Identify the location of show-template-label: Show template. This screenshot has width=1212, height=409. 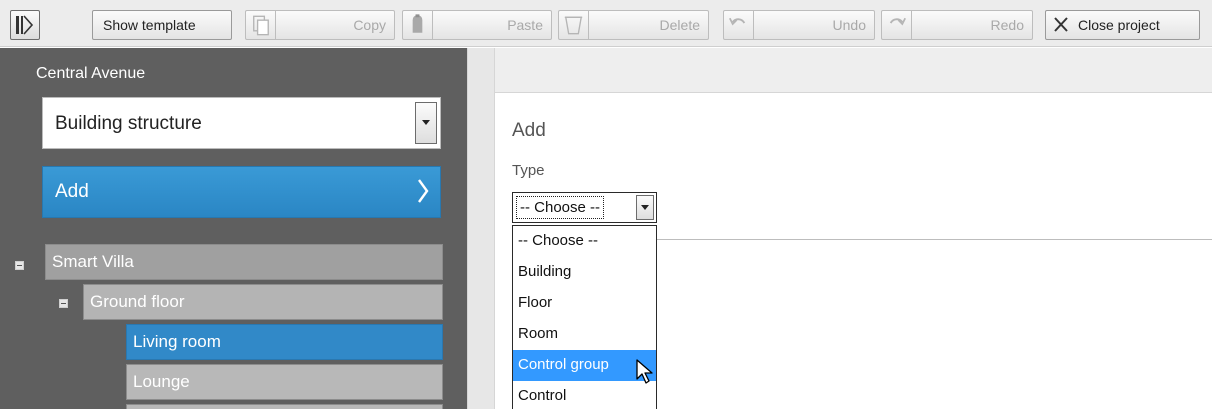
(149, 25).